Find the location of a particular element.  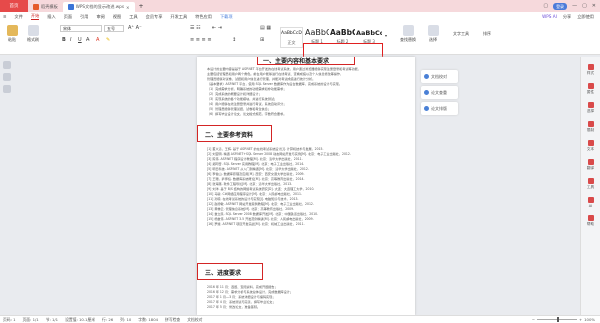

menu-page: 页面 is located at coordinates (68, 17).